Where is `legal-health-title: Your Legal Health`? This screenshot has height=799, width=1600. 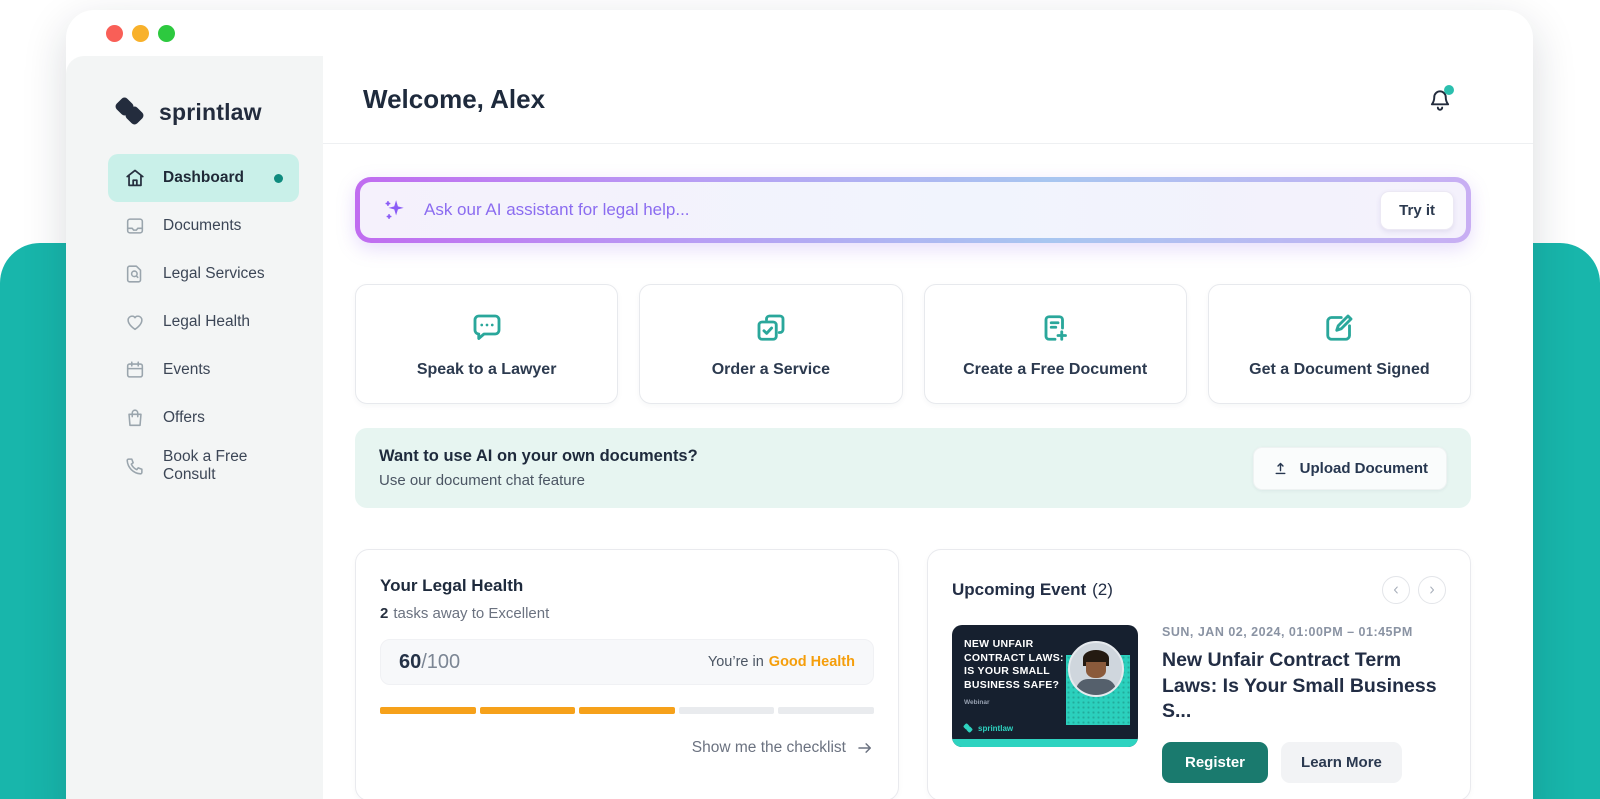 legal-health-title: Your Legal Health is located at coordinates (452, 585).